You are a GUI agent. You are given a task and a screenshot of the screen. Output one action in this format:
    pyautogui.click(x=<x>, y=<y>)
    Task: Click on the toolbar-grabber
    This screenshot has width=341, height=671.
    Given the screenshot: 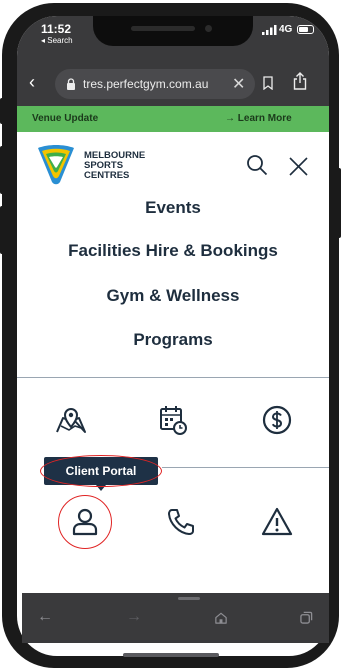 What is the action you would take?
    pyautogui.click(x=189, y=598)
    